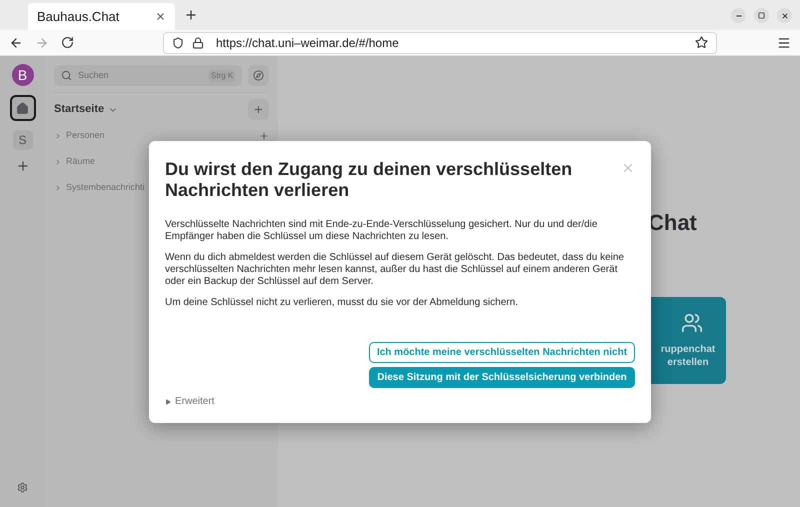 This screenshot has height=507, width=800. What do you see at coordinates (222, 76) in the screenshot?
I see `shortcut-hint: Strg K` at bounding box center [222, 76].